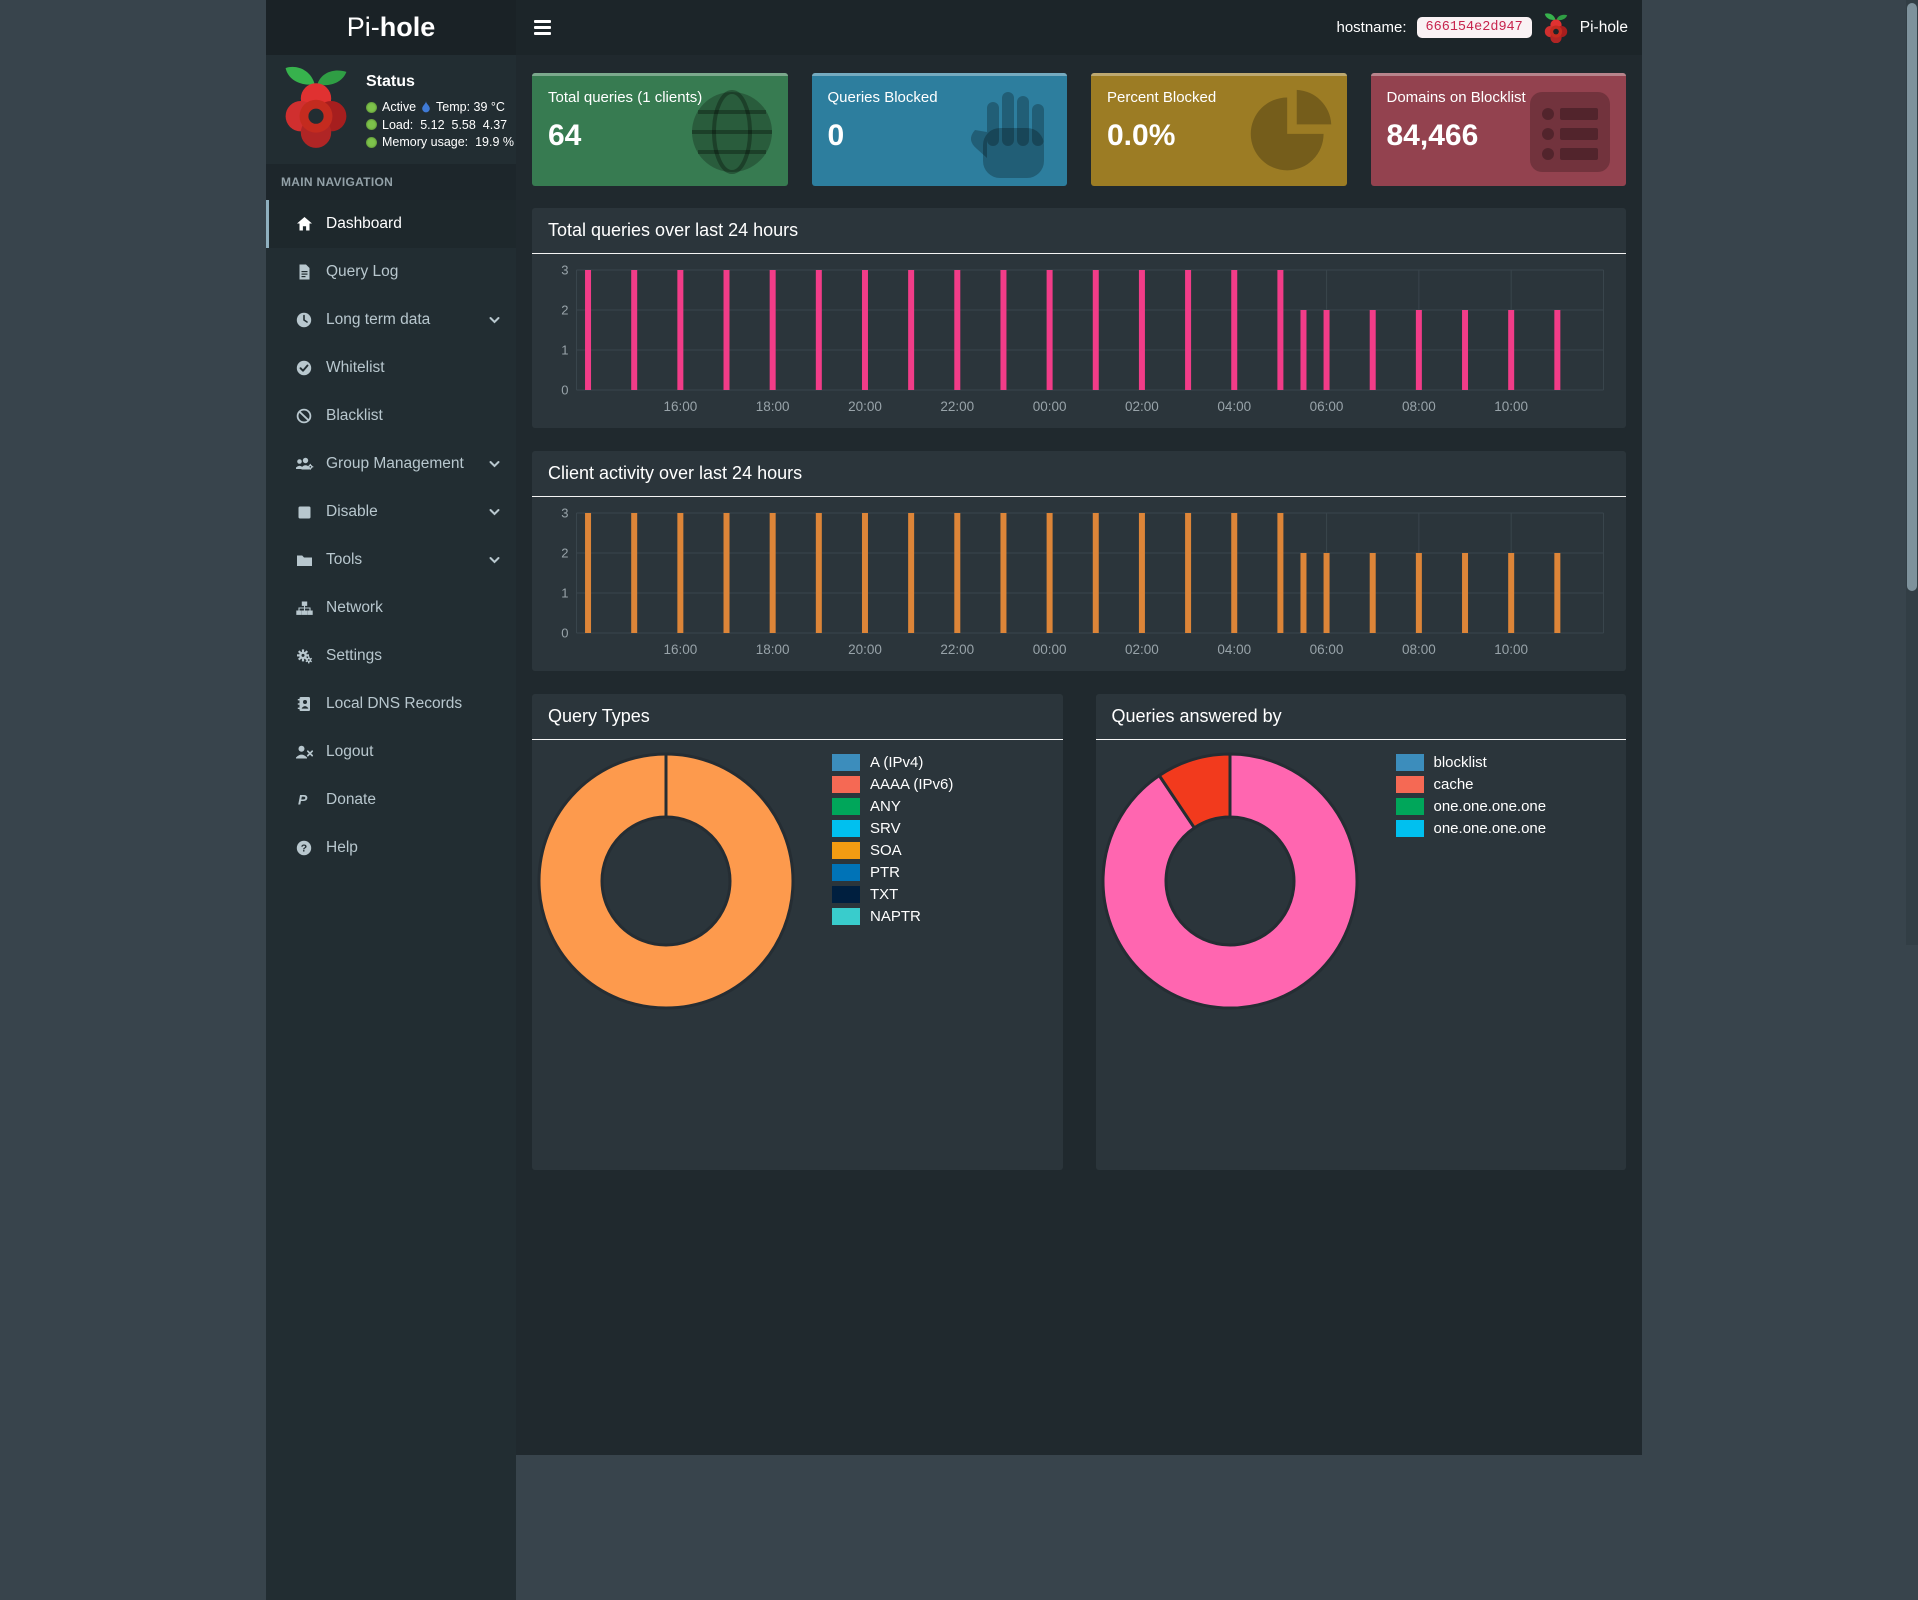 The width and height of the screenshot is (1918, 1600). I want to click on folder-icon, so click(304, 560).